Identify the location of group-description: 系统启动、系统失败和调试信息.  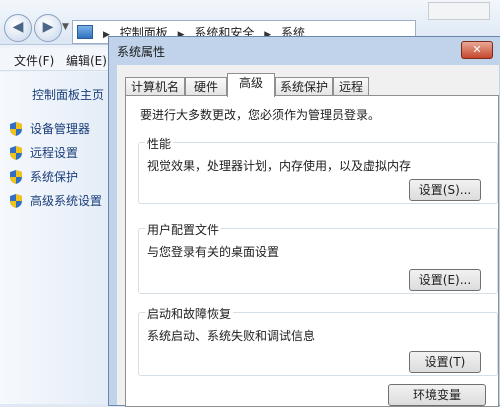
(231, 336).